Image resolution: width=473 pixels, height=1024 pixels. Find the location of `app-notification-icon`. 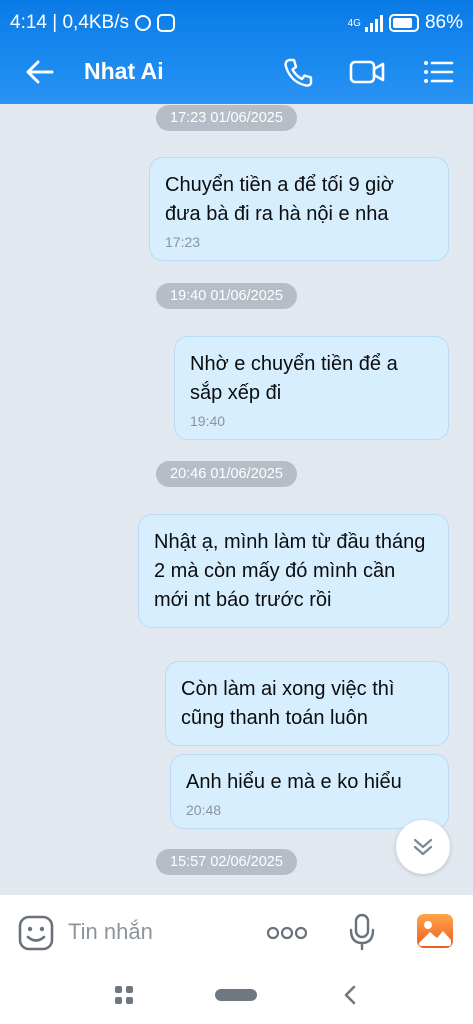

app-notification-icon is located at coordinates (166, 23).